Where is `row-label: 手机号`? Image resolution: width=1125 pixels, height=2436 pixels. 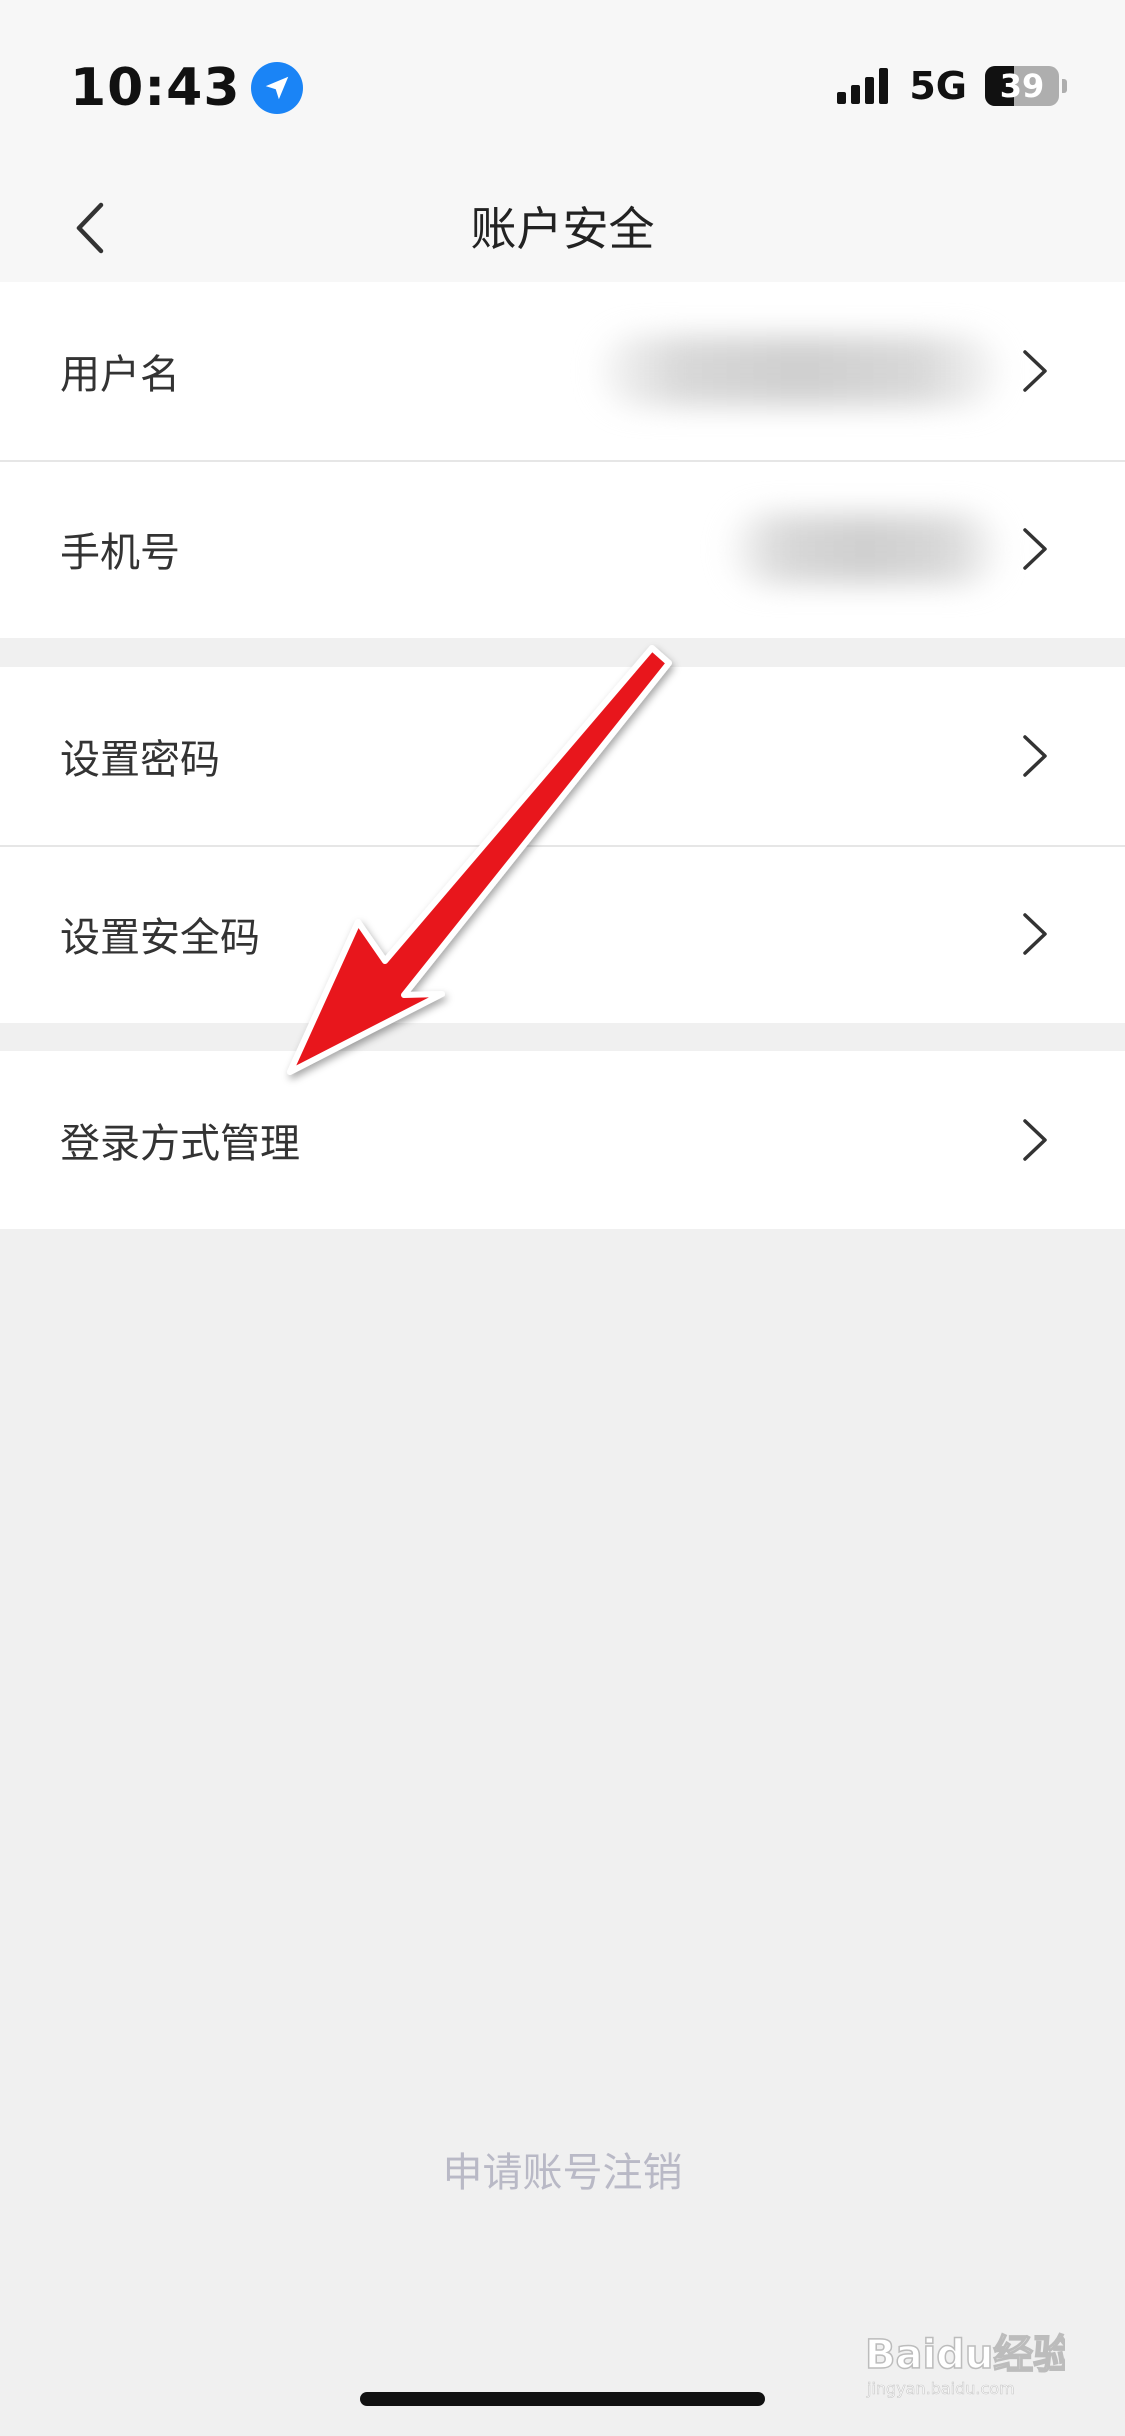 row-label: 手机号 is located at coordinates (120, 553).